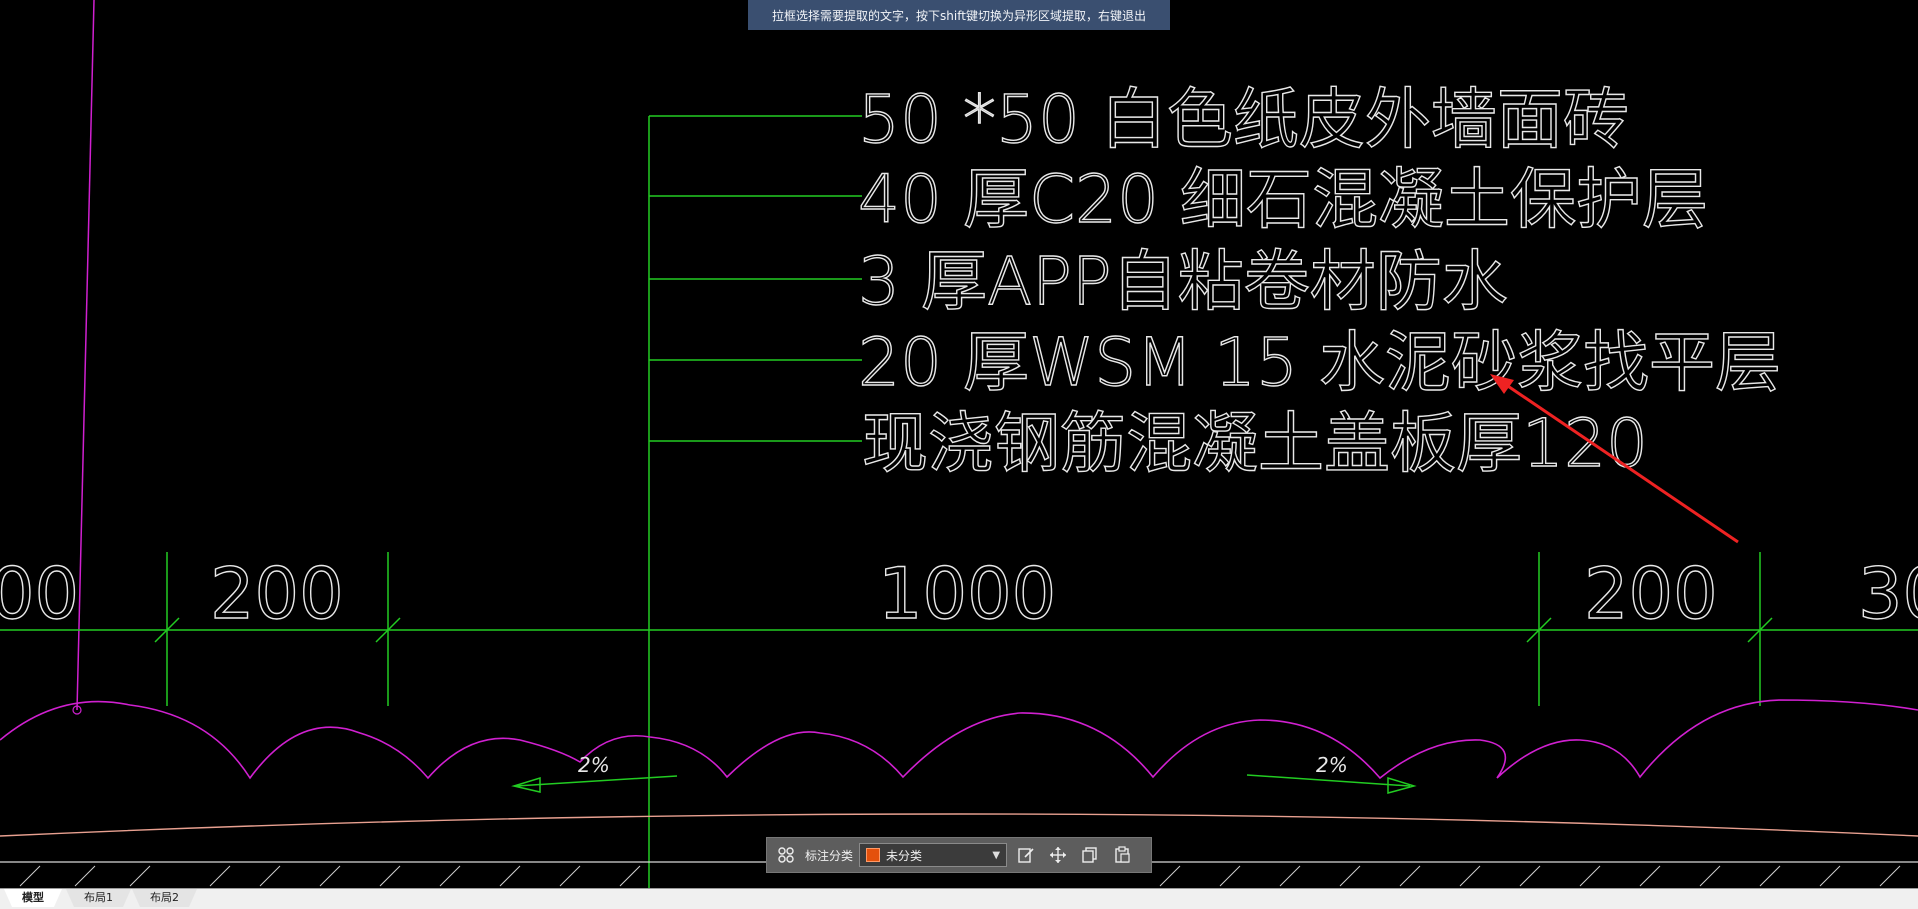 The width and height of the screenshot is (1918, 909). What do you see at coordinates (1319, 362) in the screenshot?
I see `note-line-4: 20 厚WSM 15 水泥砂浆找平层` at bounding box center [1319, 362].